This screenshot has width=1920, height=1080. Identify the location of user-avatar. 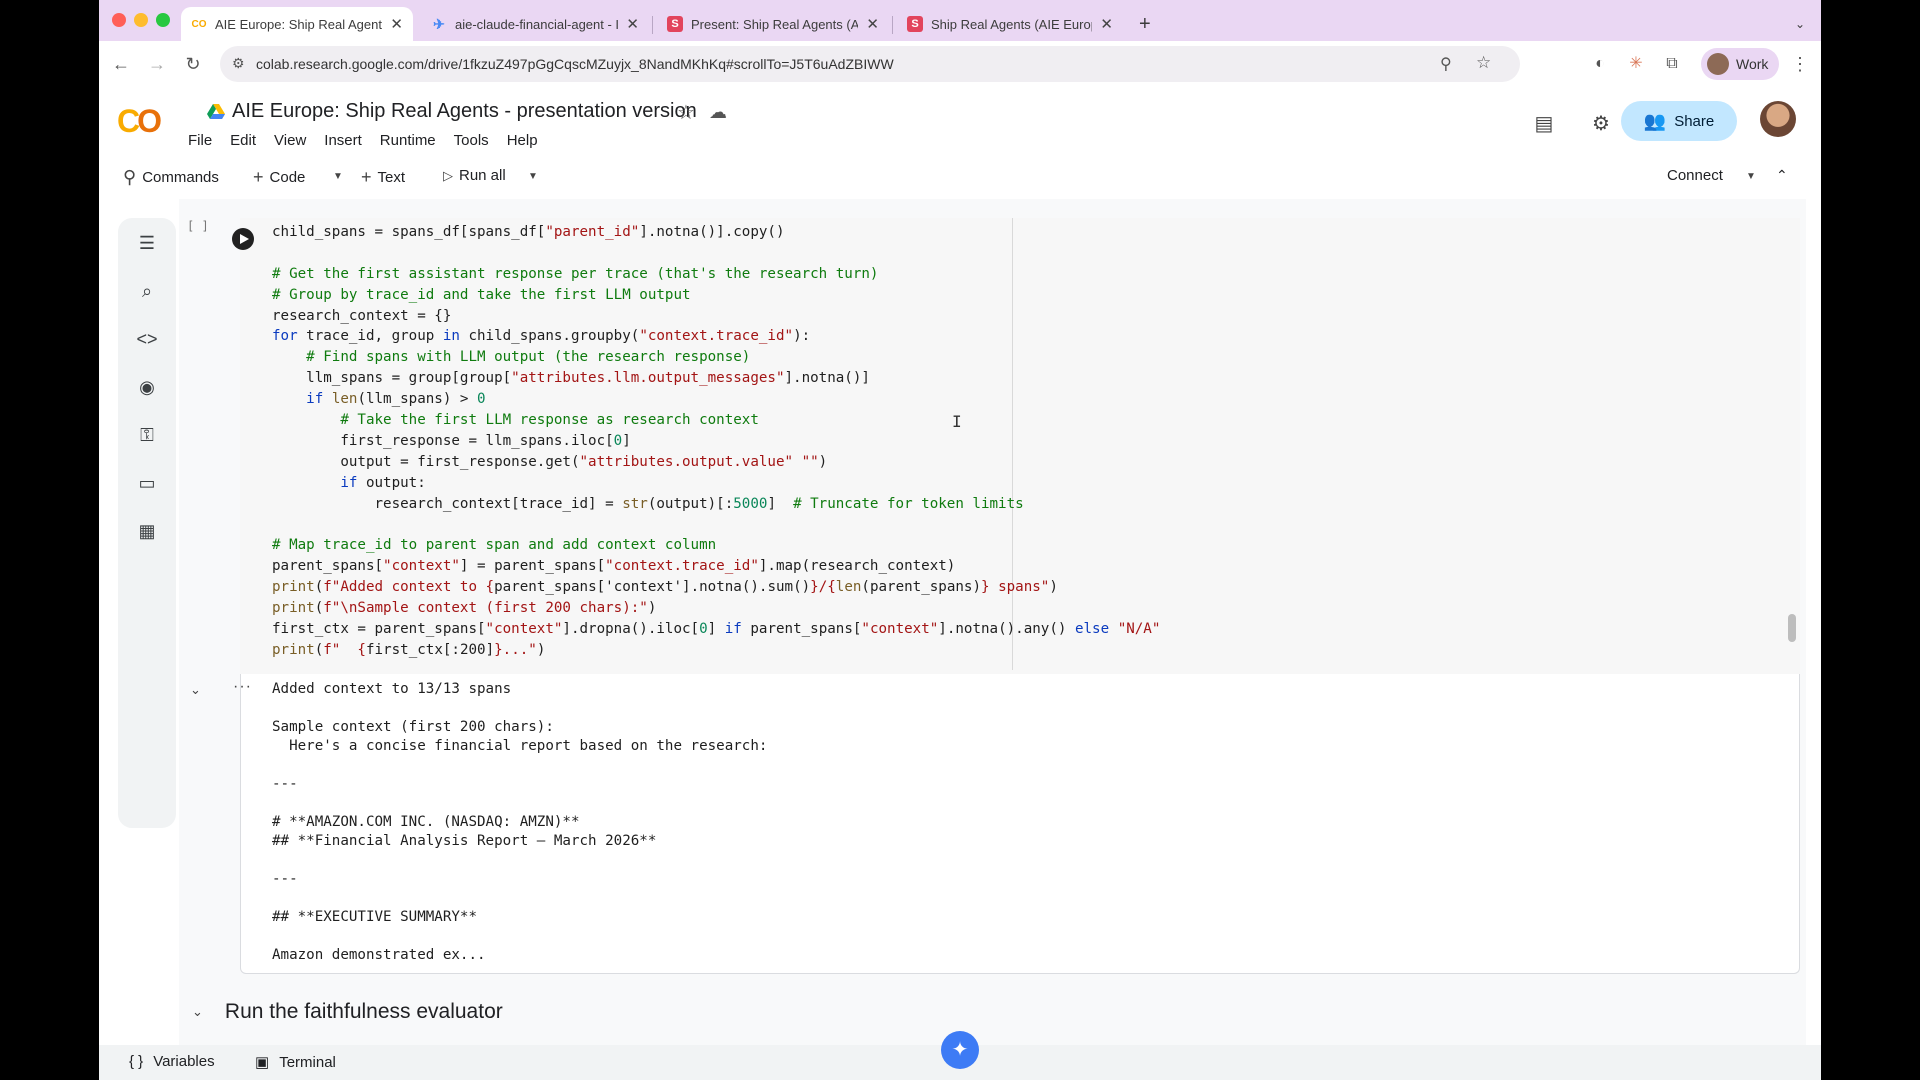
(1778, 119).